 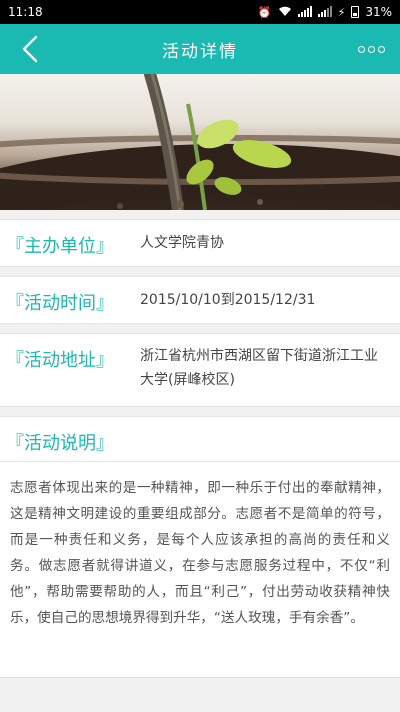 What do you see at coordinates (285, 12) in the screenshot?
I see `wifi-icon` at bounding box center [285, 12].